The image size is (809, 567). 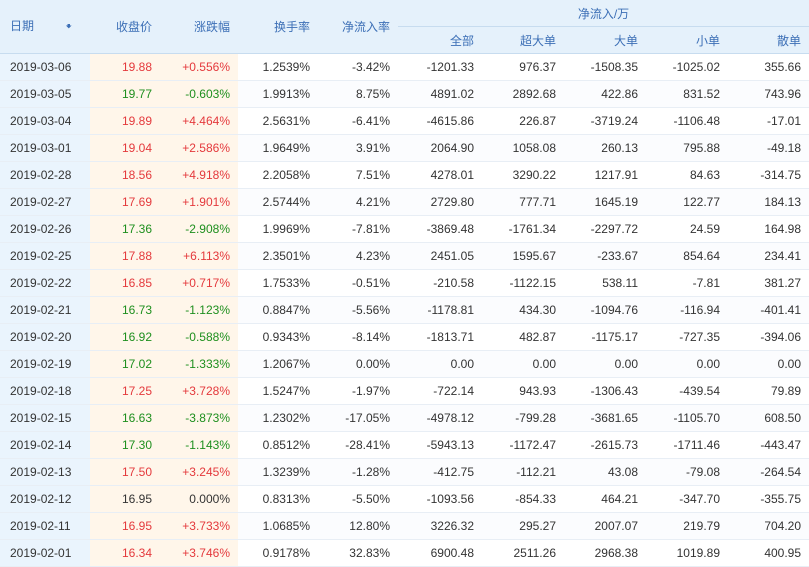 I want to click on close-cell: 19.77, so click(x=125, y=94).